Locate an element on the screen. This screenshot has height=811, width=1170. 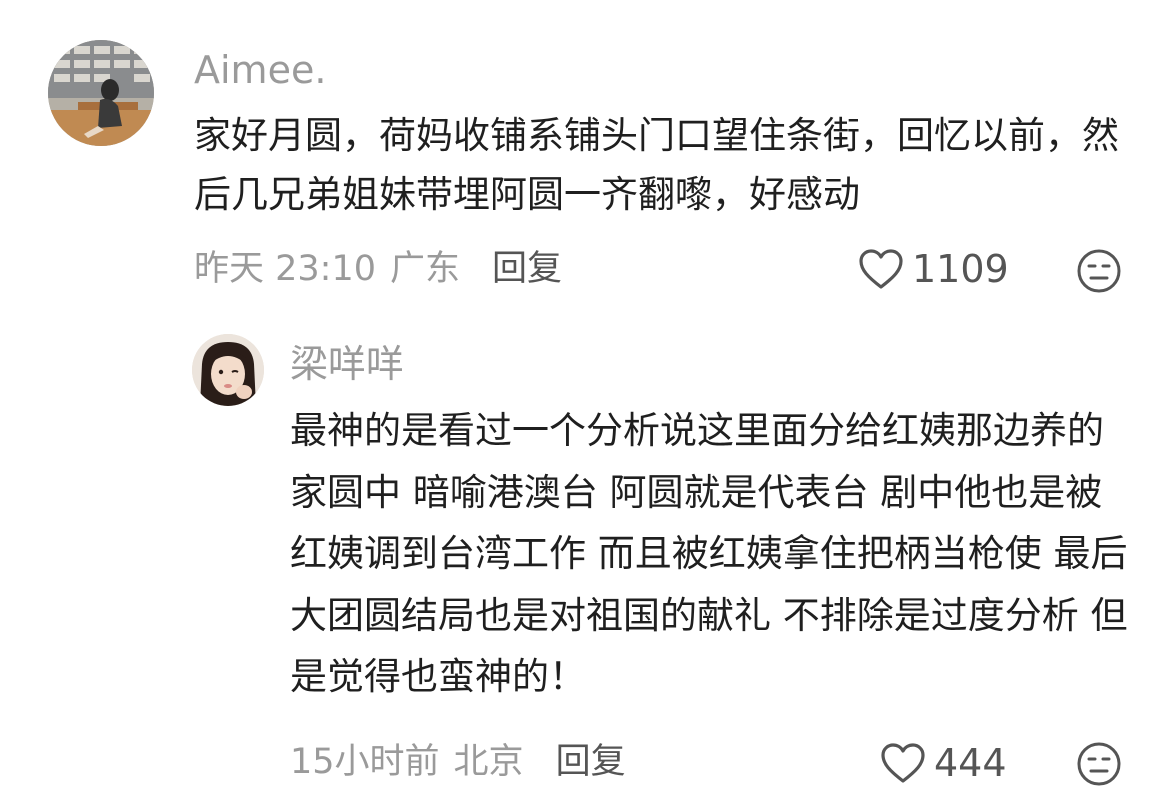
comment-author: 梁咩咩 is located at coordinates (347, 364).